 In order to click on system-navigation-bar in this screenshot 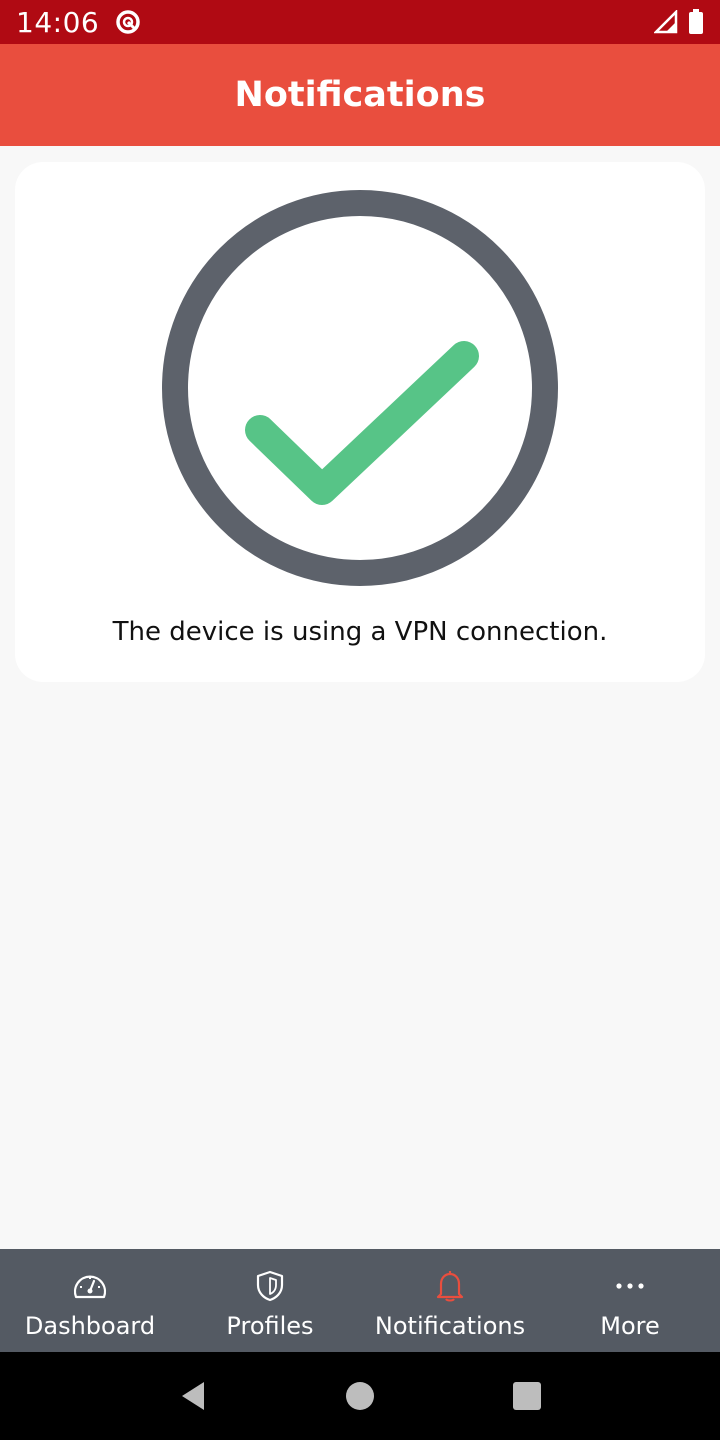, I will do `click(360, 1396)`.